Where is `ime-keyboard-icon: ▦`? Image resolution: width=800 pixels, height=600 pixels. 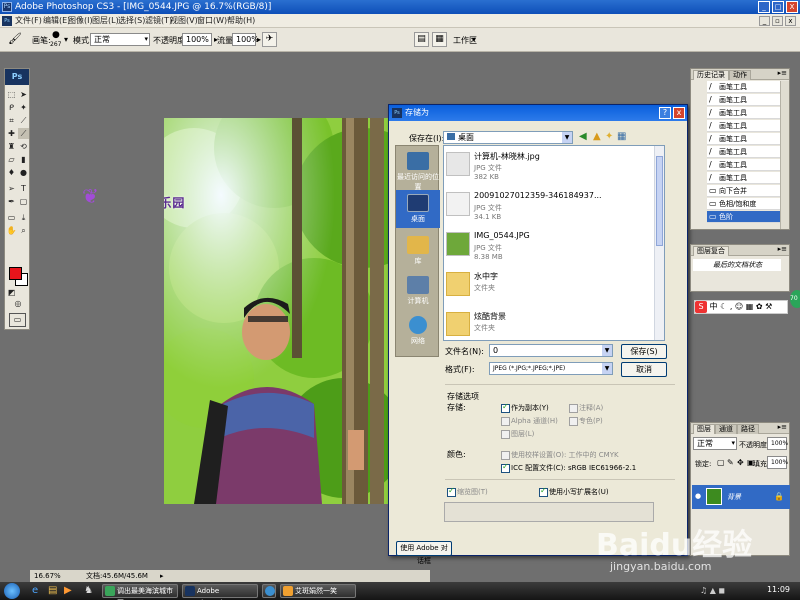 ime-keyboard-icon: ▦ is located at coordinates (750, 306).